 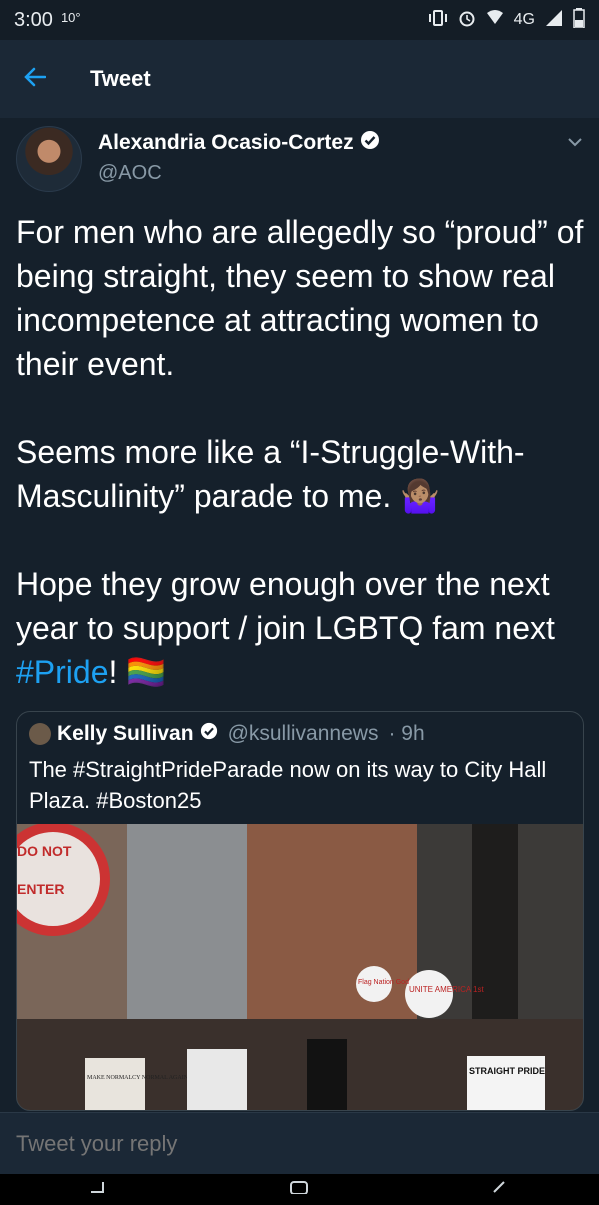 I want to click on status-icons: 4G, so click(x=506, y=20).